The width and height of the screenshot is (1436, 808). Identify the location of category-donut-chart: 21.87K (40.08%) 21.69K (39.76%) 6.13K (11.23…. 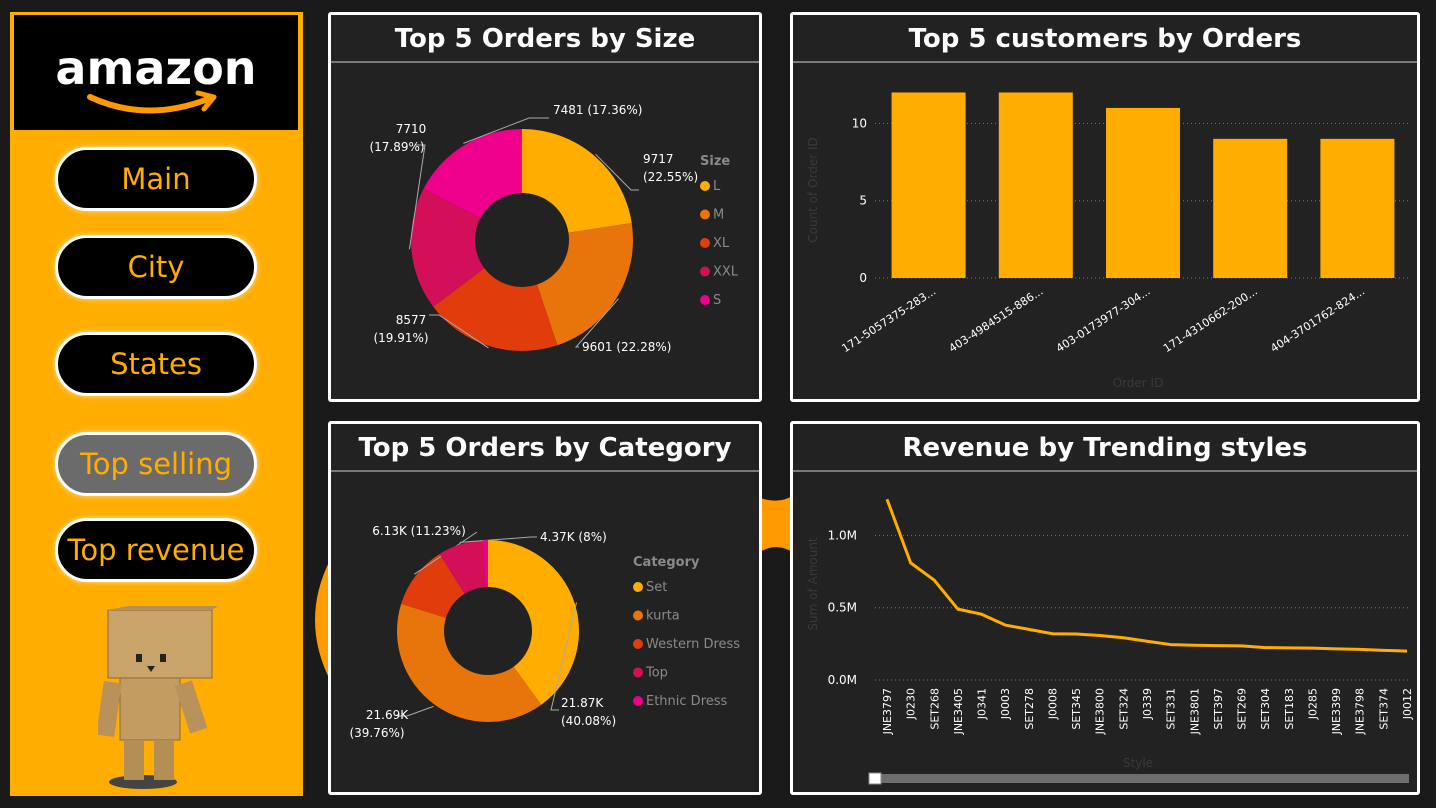
(544, 632).